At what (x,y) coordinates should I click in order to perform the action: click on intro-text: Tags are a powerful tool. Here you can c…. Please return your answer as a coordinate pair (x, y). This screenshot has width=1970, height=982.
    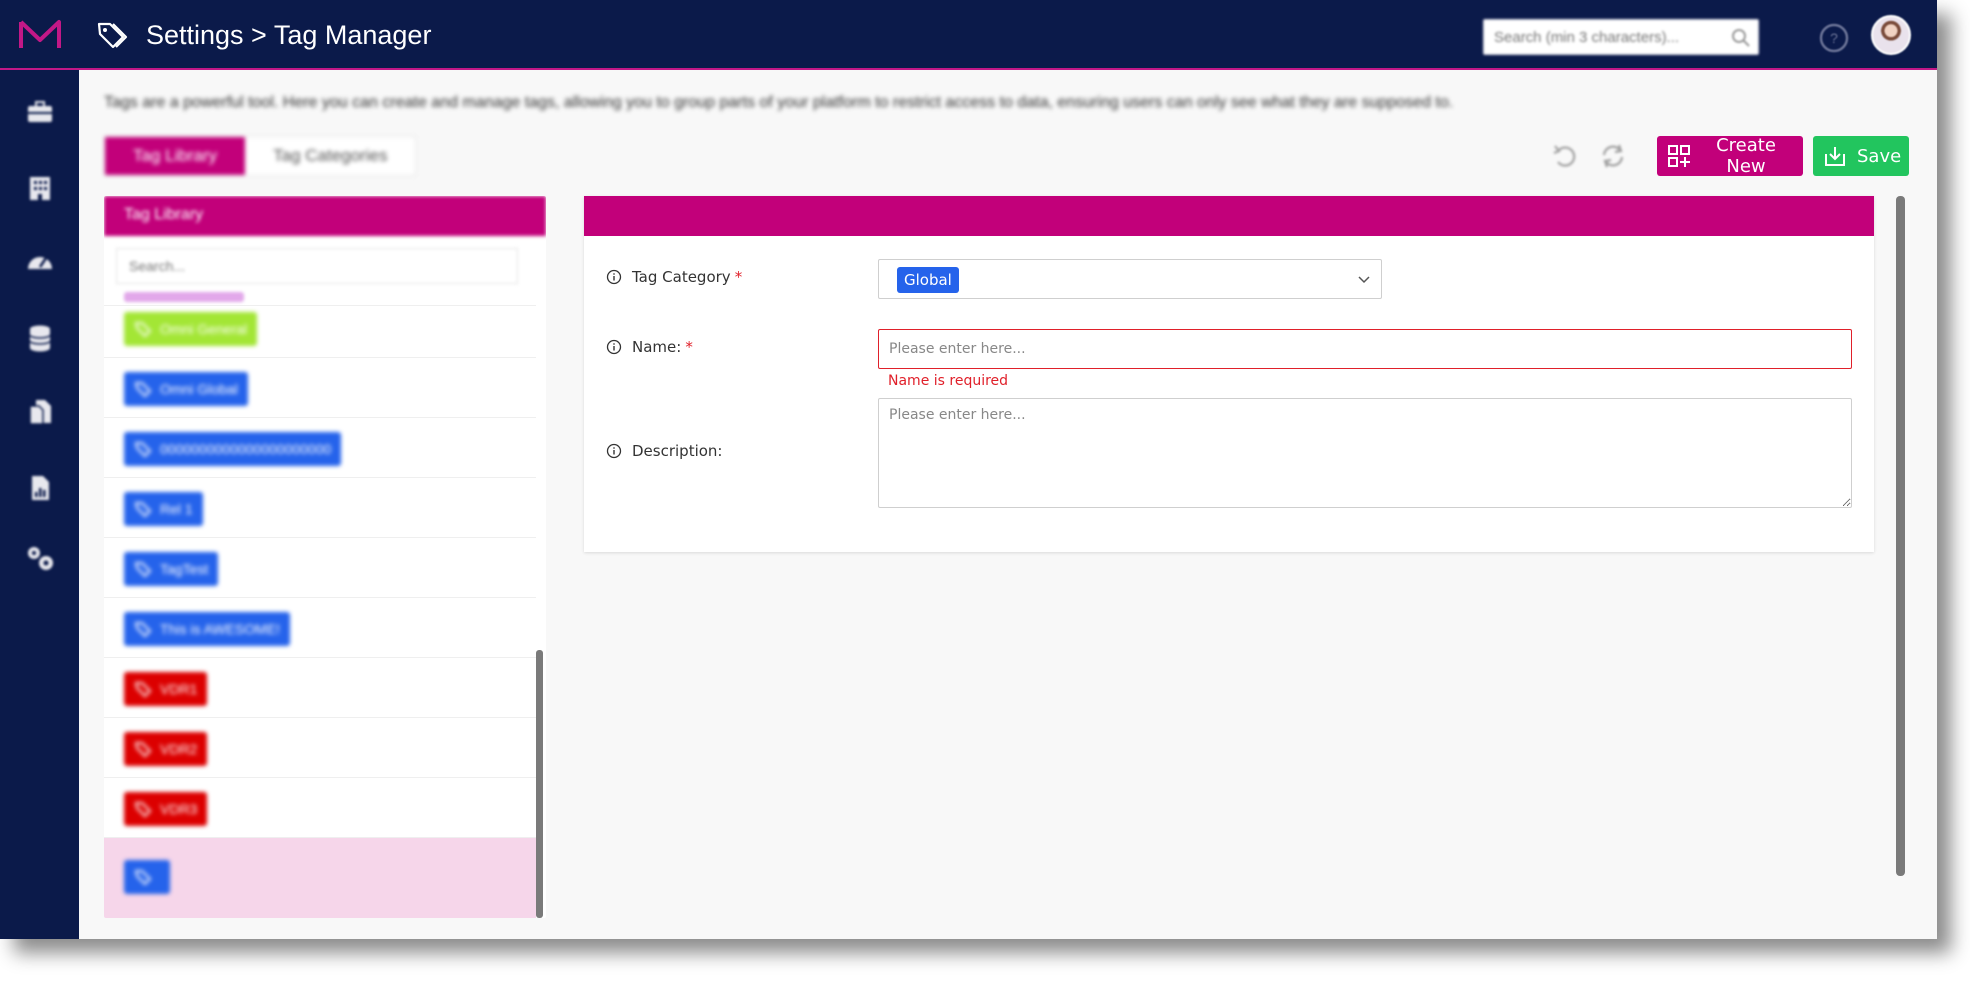
    Looking at the image, I should click on (779, 102).